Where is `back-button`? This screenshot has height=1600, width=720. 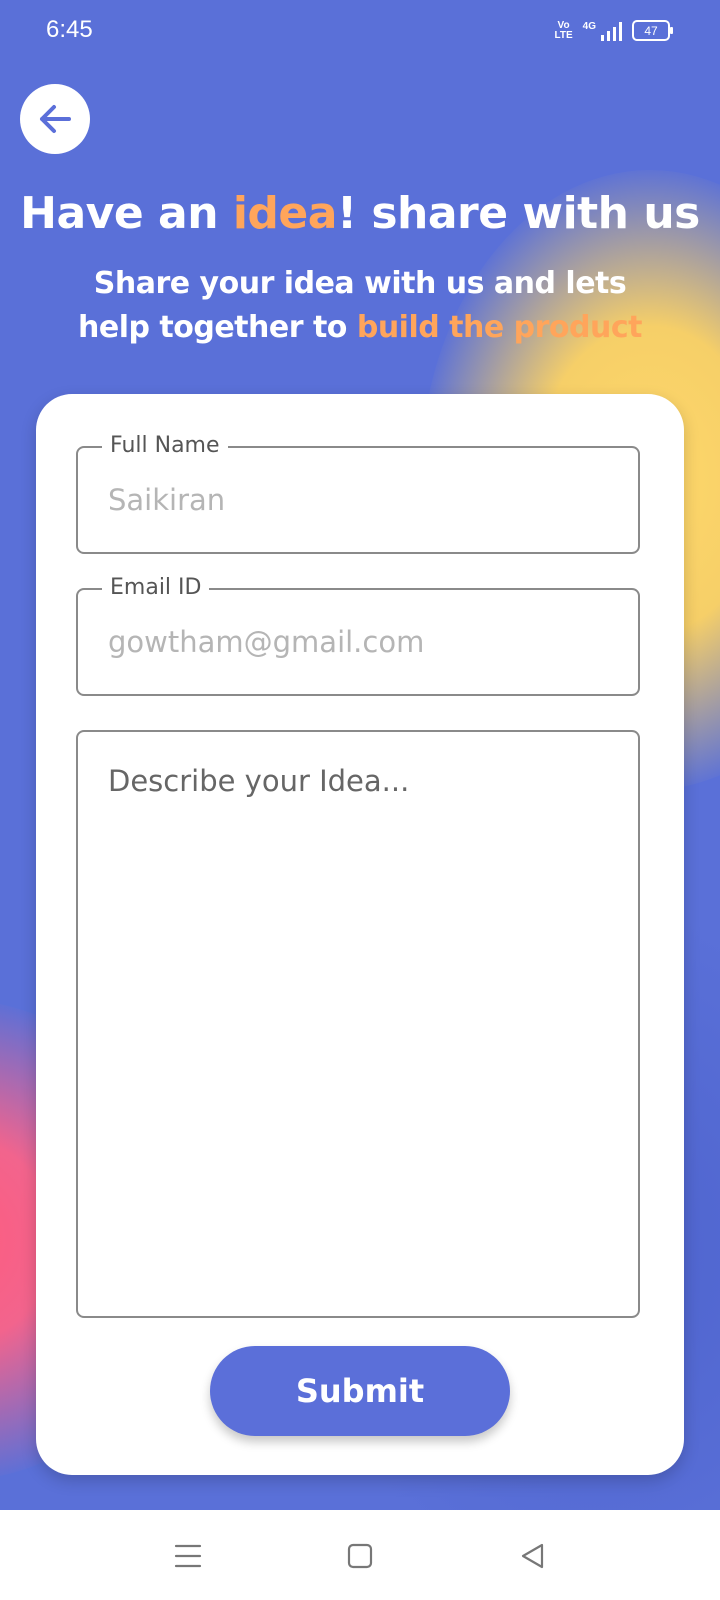
back-button is located at coordinates (55, 119).